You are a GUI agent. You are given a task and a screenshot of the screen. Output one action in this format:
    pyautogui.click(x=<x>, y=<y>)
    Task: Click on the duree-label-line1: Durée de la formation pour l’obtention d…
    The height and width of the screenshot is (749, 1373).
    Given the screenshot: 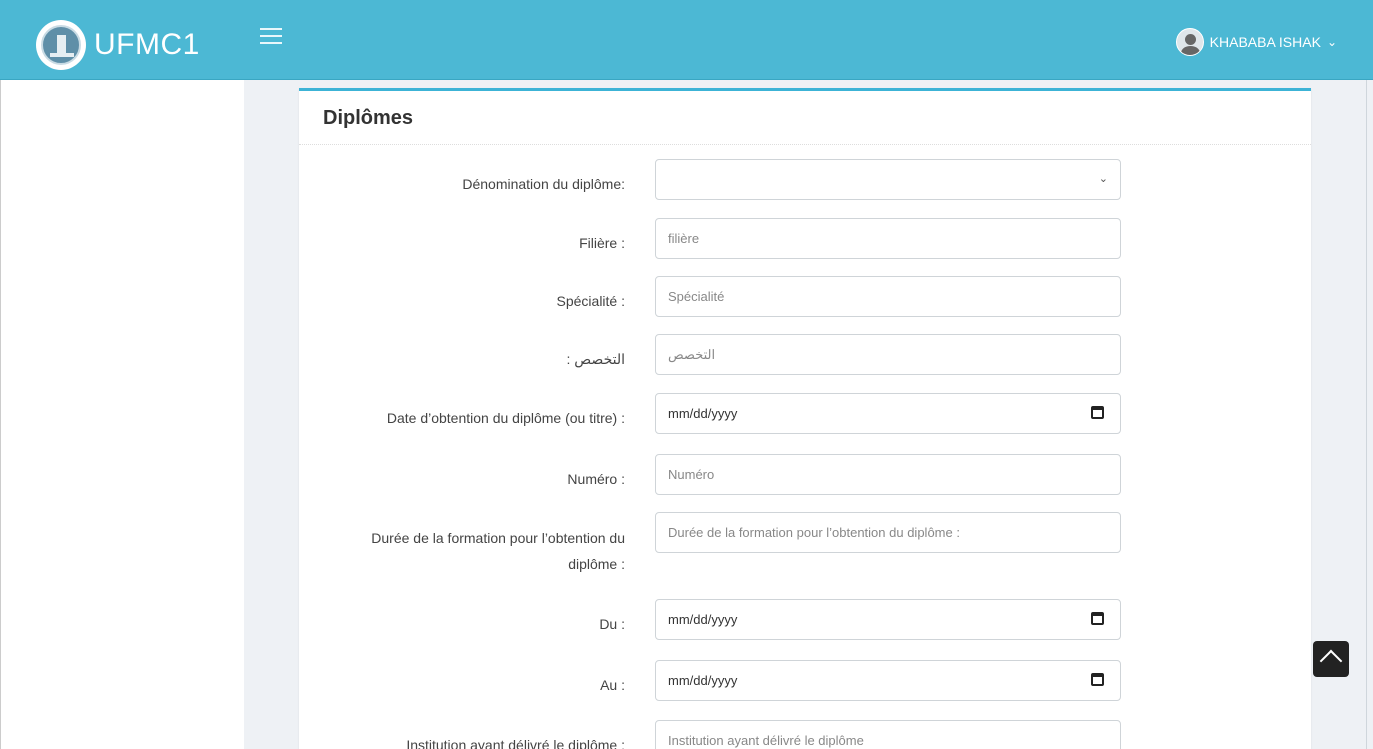 What is the action you would take?
    pyautogui.click(x=498, y=538)
    